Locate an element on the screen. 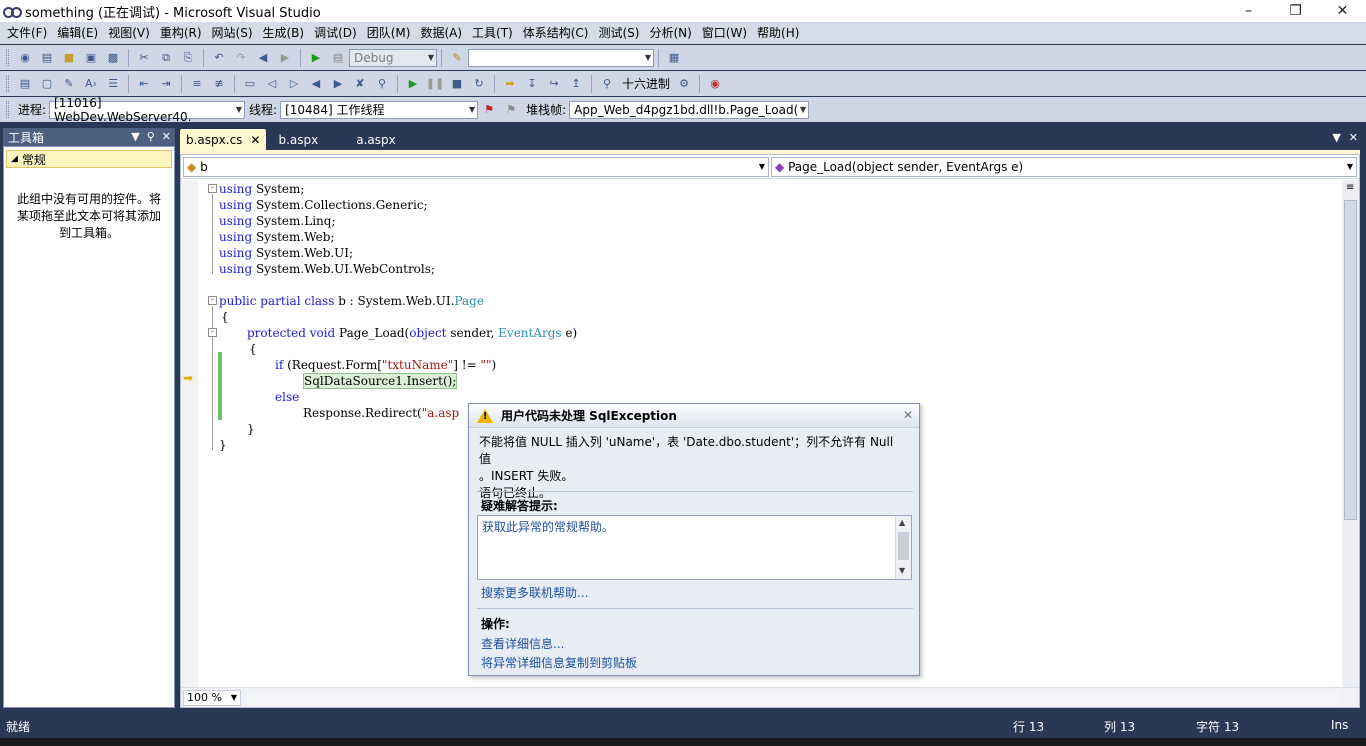 The width and height of the screenshot is (1366, 746). toggle-bookmark-icon: ▭ is located at coordinates (250, 84).